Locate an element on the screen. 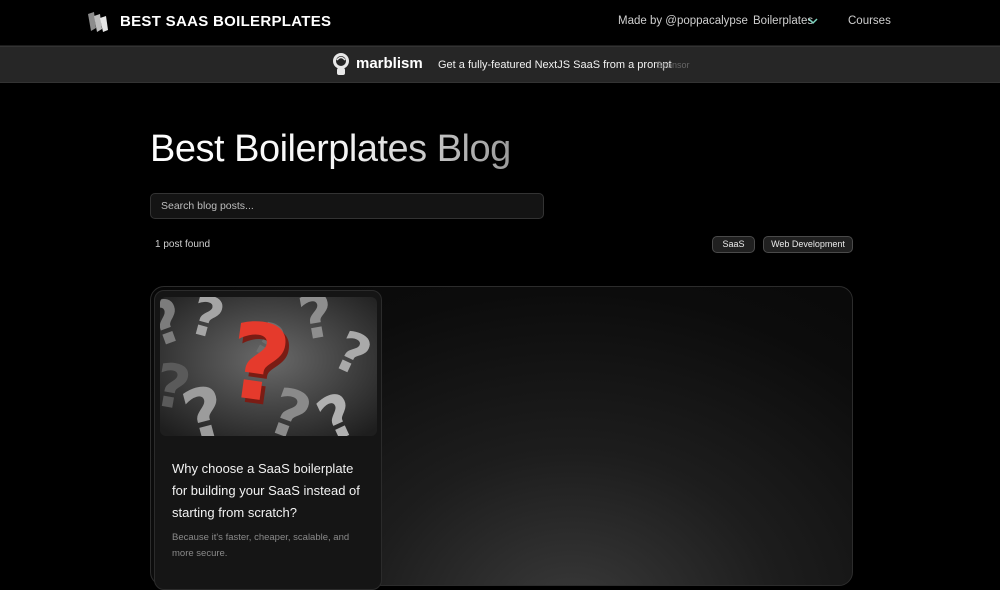 Image resolution: width=1000 pixels, height=590 pixels. marblism-logo-icon is located at coordinates (341, 64).